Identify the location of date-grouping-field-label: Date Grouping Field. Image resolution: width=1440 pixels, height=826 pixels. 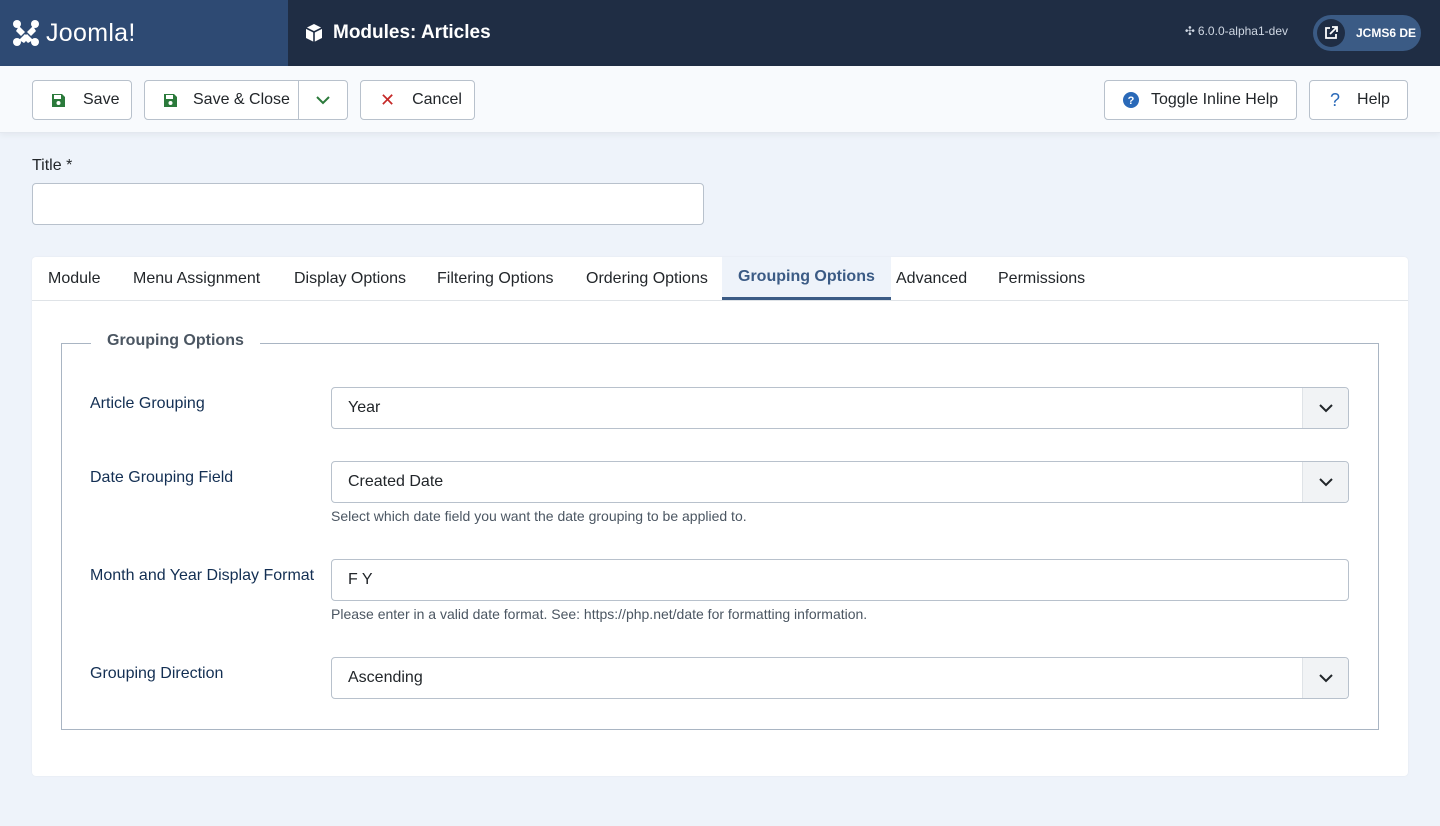
(162, 477).